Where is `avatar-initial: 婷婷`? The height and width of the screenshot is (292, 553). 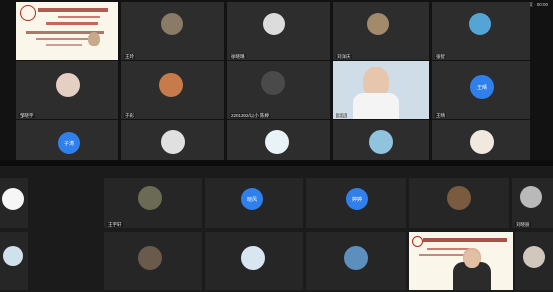
avatar-initial: 婷婷 is located at coordinates (357, 199).